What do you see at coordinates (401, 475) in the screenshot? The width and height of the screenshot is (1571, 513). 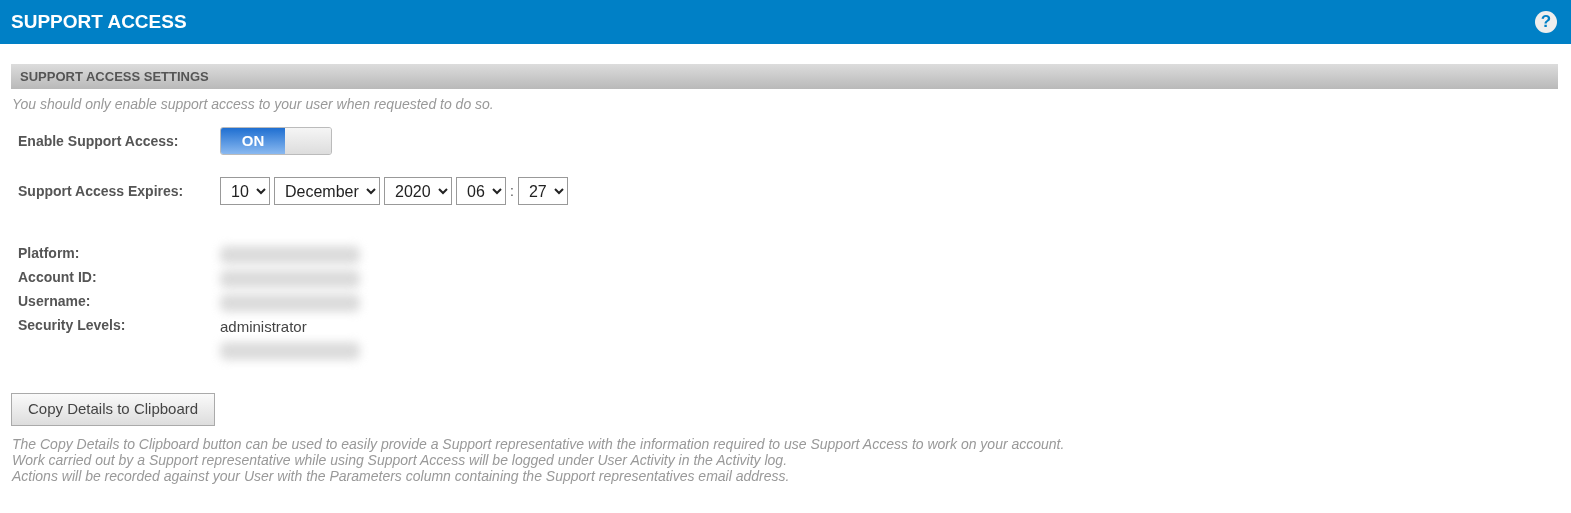 I see `footnote-text: Actions will be recorded against your User with the Parameters column containing the Support representatives email address.` at bounding box center [401, 475].